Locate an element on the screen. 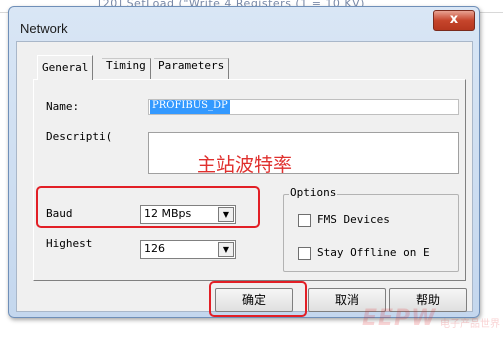 The height and width of the screenshot is (337, 503). watermark-logo: EEPW is located at coordinates (399, 318).